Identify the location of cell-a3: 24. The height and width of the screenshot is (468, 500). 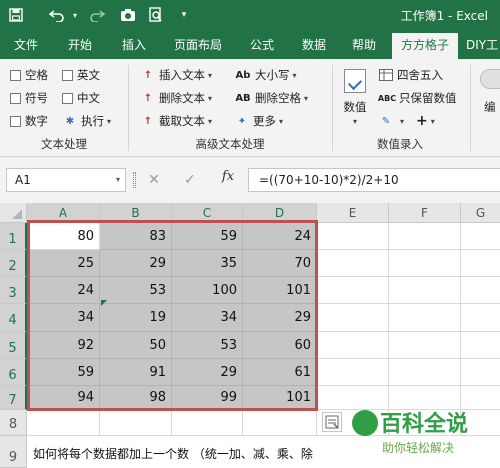
(63, 290).